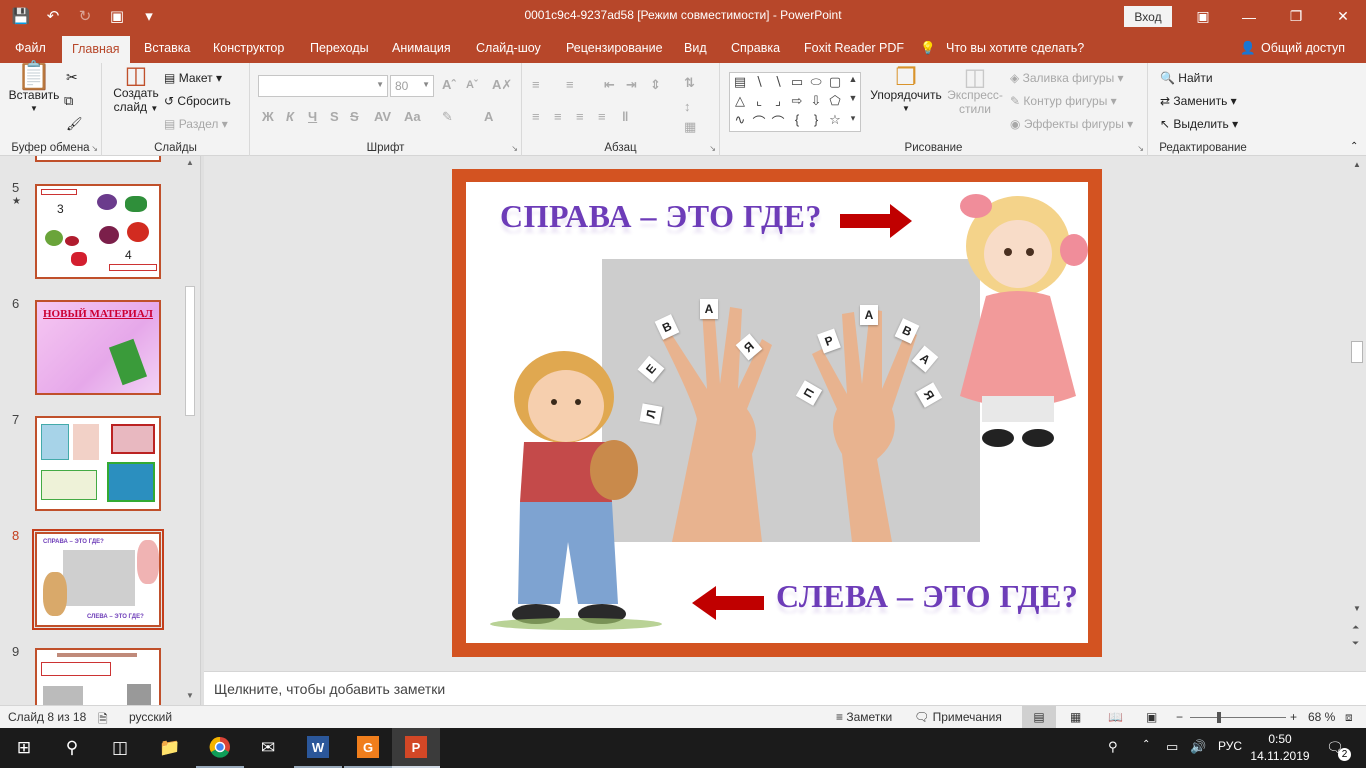 The height and width of the screenshot is (768, 1366). Describe the element at coordinates (318, 748) in the screenshot. I see `word-icon: W` at that location.